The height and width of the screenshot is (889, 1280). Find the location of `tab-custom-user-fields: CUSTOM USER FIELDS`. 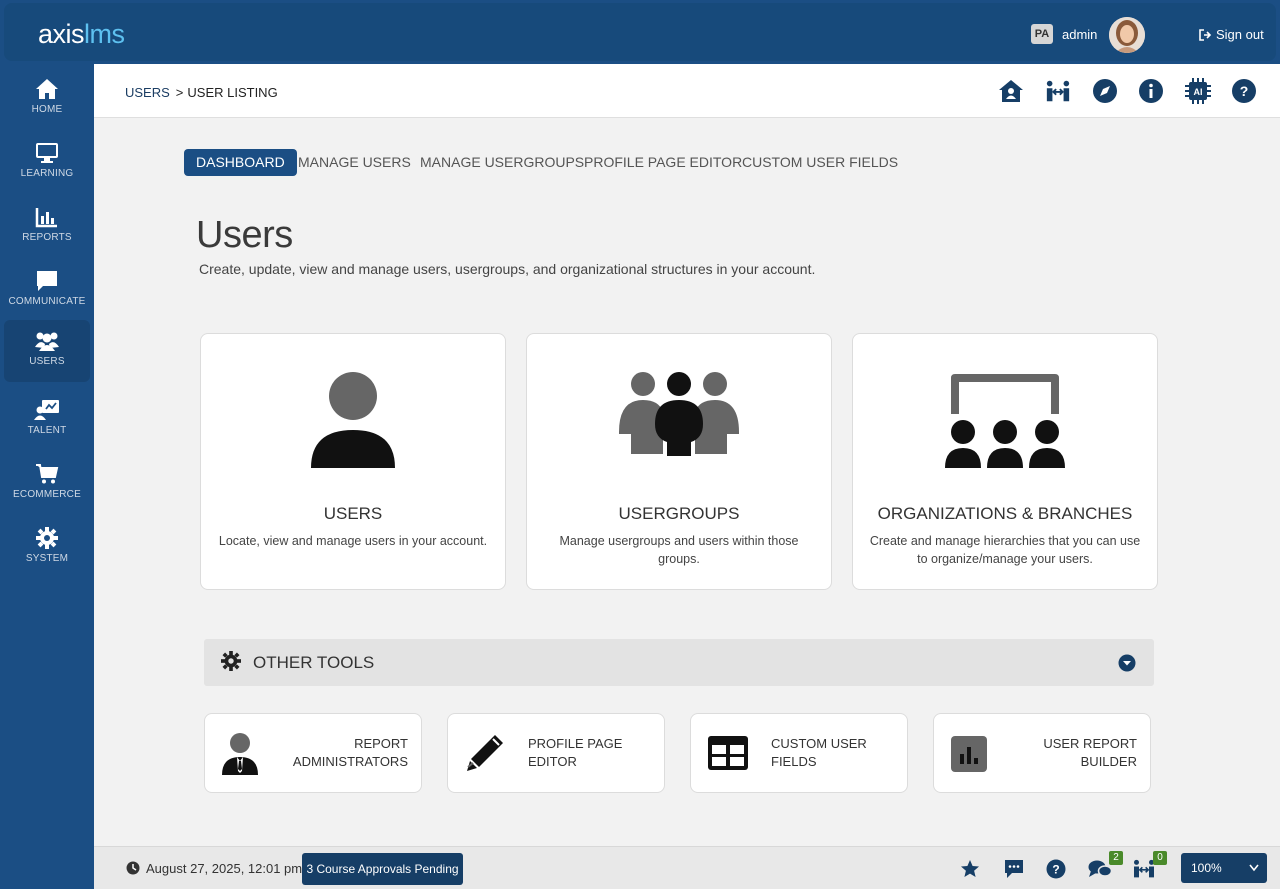

tab-custom-user-fields: CUSTOM USER FIELDS is located at coordinates (820, 162).